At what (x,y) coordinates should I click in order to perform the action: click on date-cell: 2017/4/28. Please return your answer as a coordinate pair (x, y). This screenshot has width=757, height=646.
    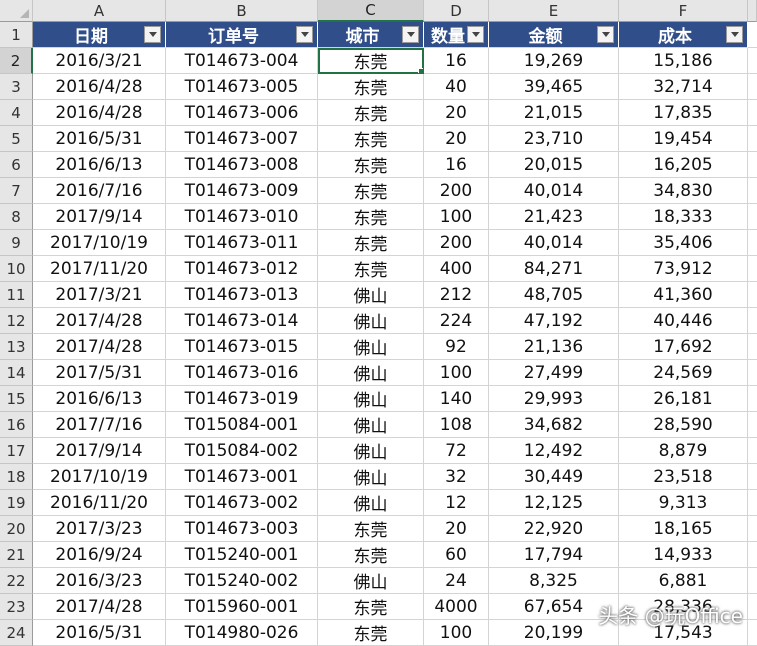
    Looking at the image, I should click on (99, 347).